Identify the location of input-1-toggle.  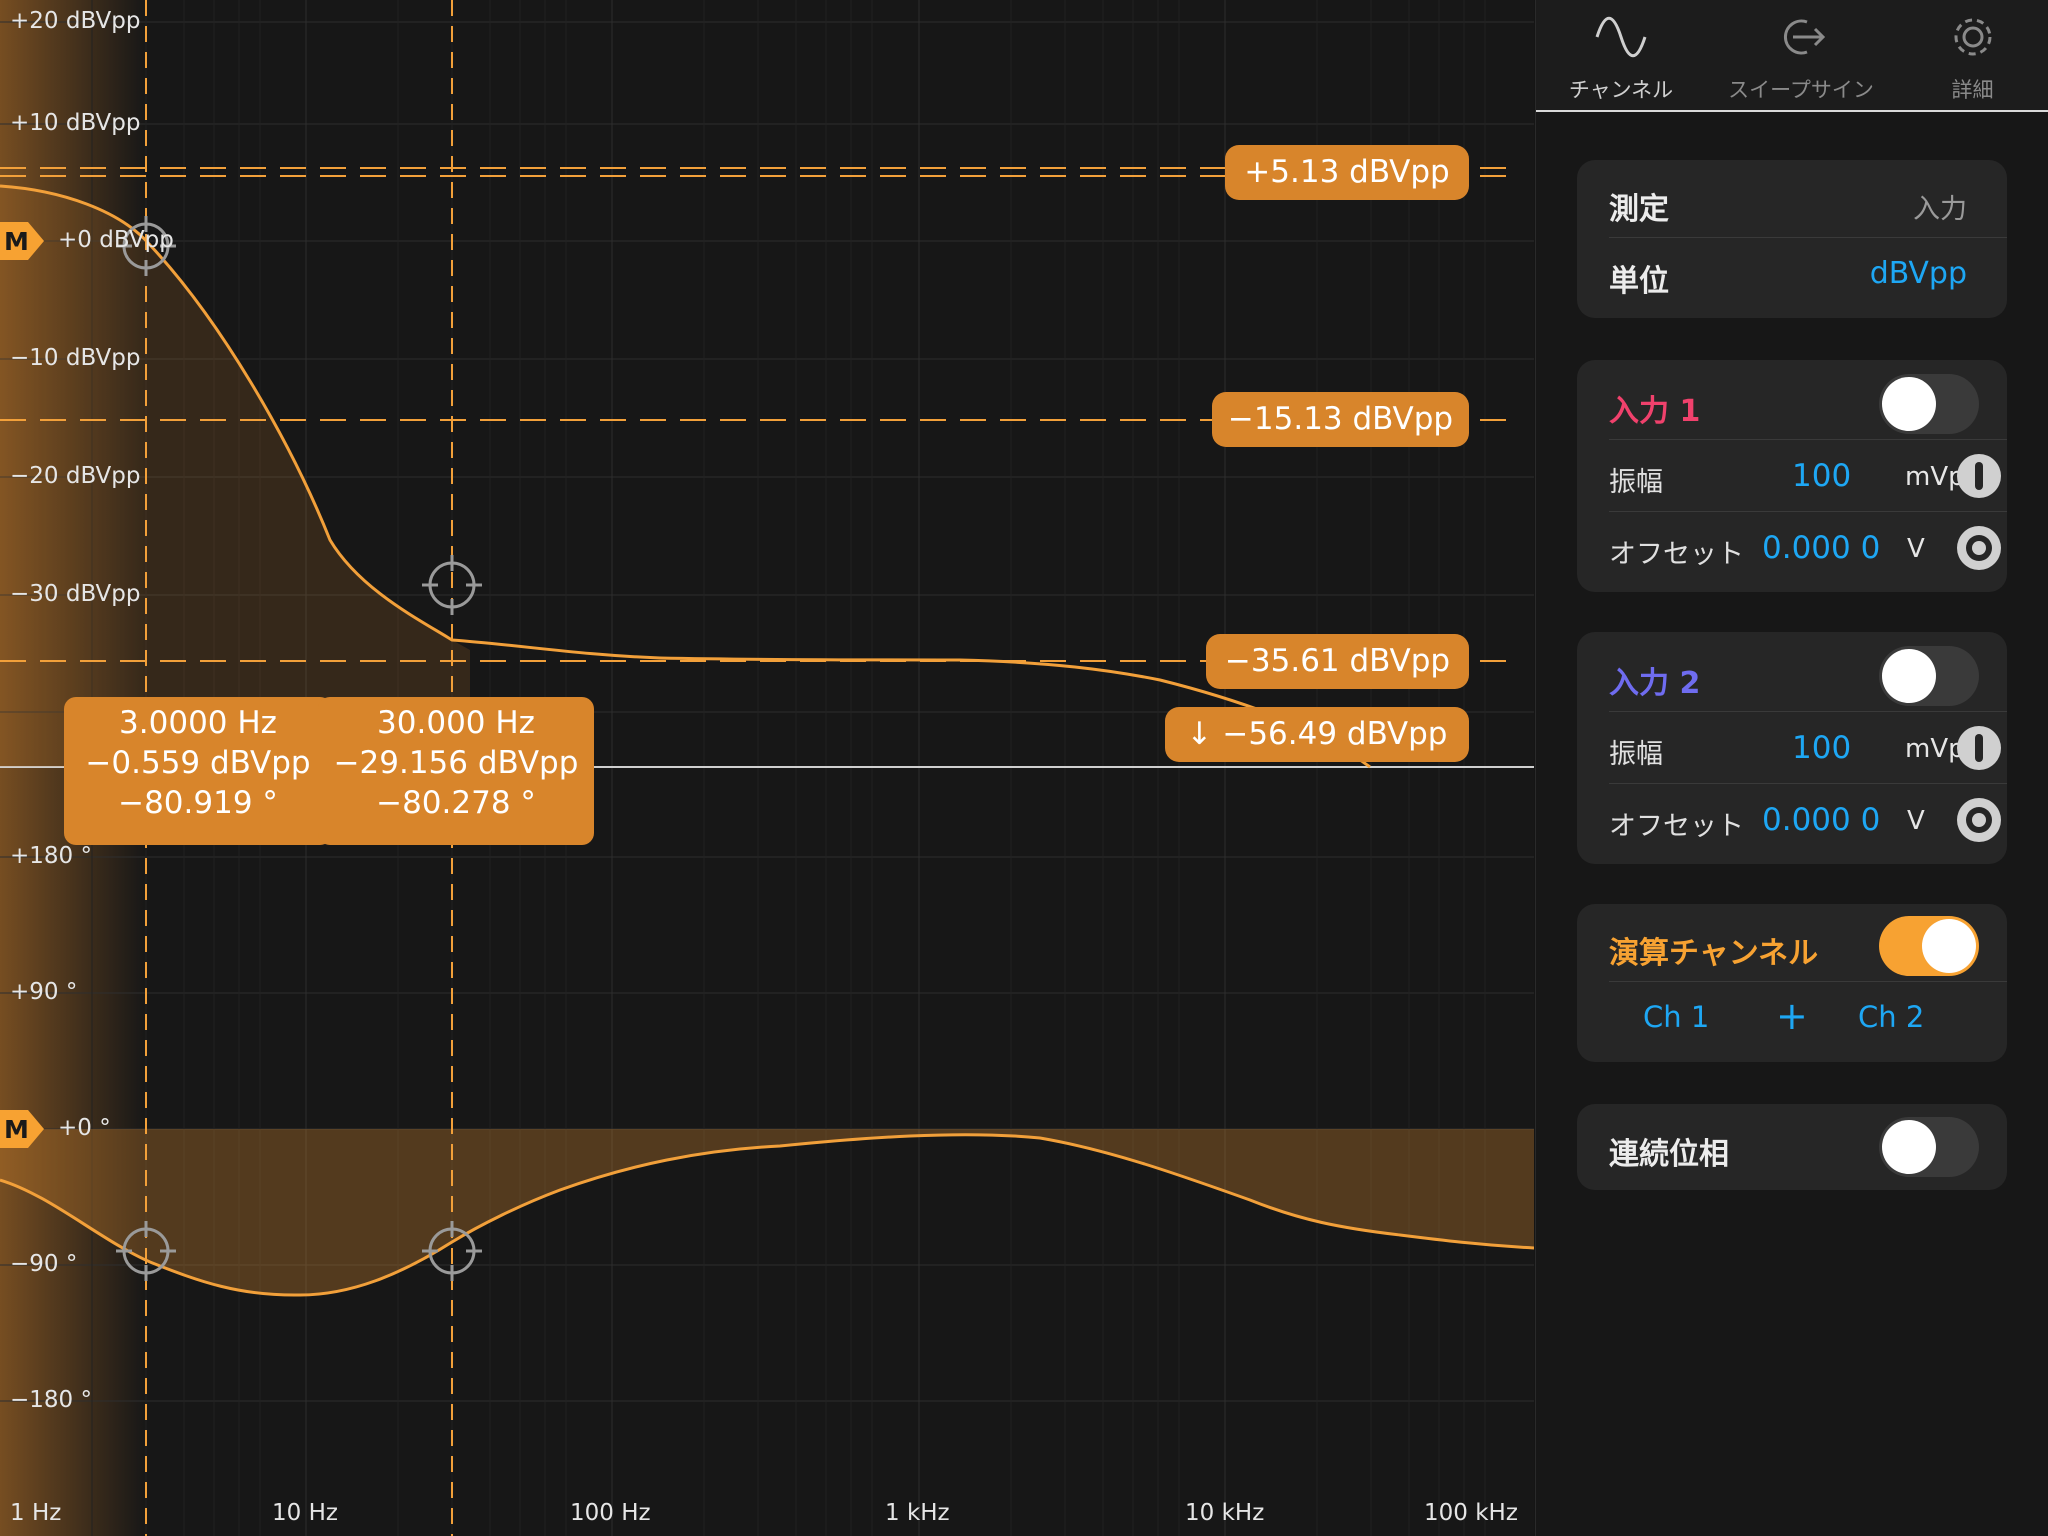
(1929, 404).